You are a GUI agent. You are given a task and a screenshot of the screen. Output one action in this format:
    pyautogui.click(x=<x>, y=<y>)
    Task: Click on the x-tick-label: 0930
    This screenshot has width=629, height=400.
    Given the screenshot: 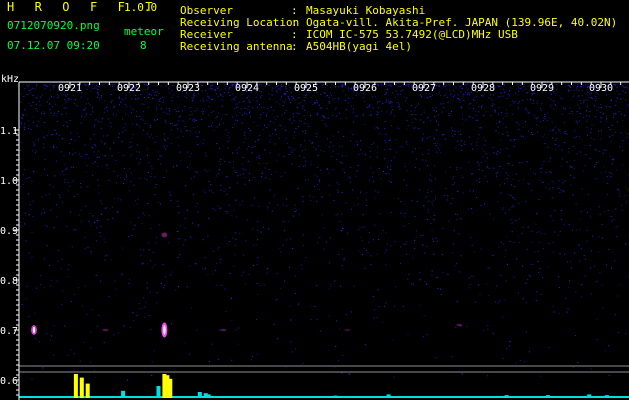 What is the action you would take?
    pyautogui.click(x=601, y=88)
    